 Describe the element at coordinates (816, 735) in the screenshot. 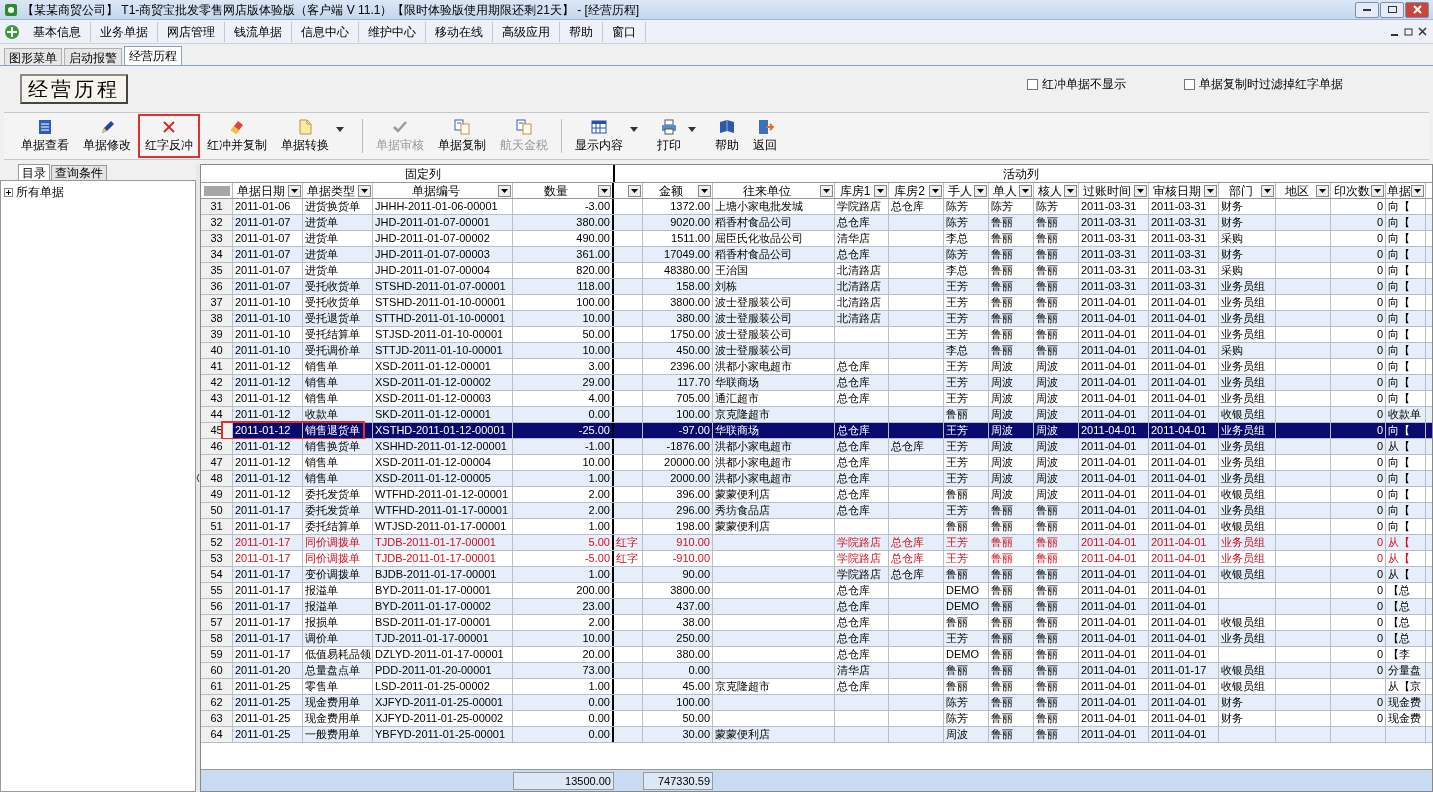

I see `table-row: 64 2011-01-25 一般费用单 YBFYD-2011-01-25-00001 0.00 30.00 蒙蒙便利店 周波 鲁丽 鲁丽 2011-04-01 2011-04-01` at that location.